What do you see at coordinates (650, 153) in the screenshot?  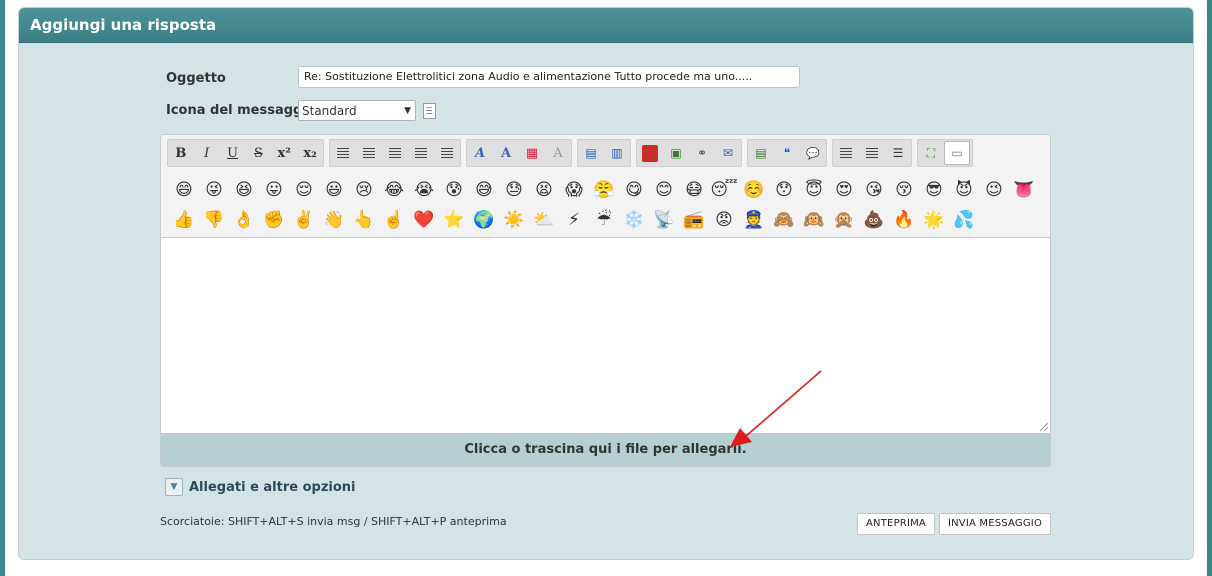 I see `youtube-icon` at bounding box center [650, 153].